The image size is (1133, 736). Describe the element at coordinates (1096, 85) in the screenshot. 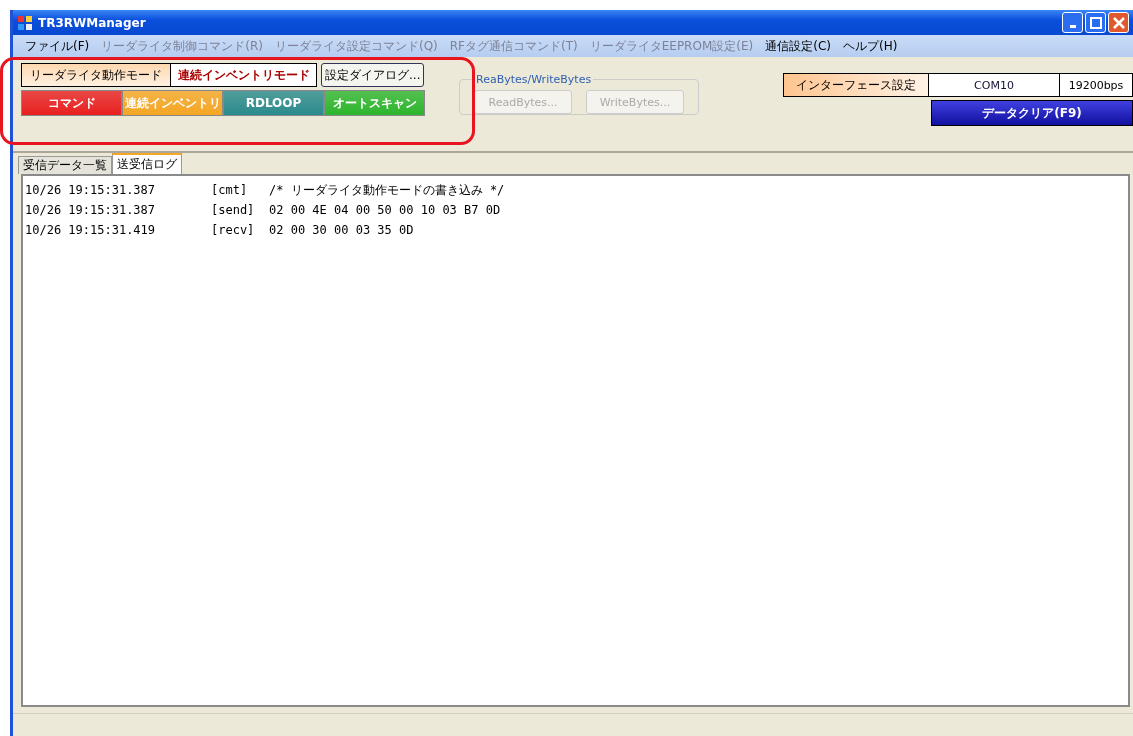

I see `baud-value: 19200bps` at that location.